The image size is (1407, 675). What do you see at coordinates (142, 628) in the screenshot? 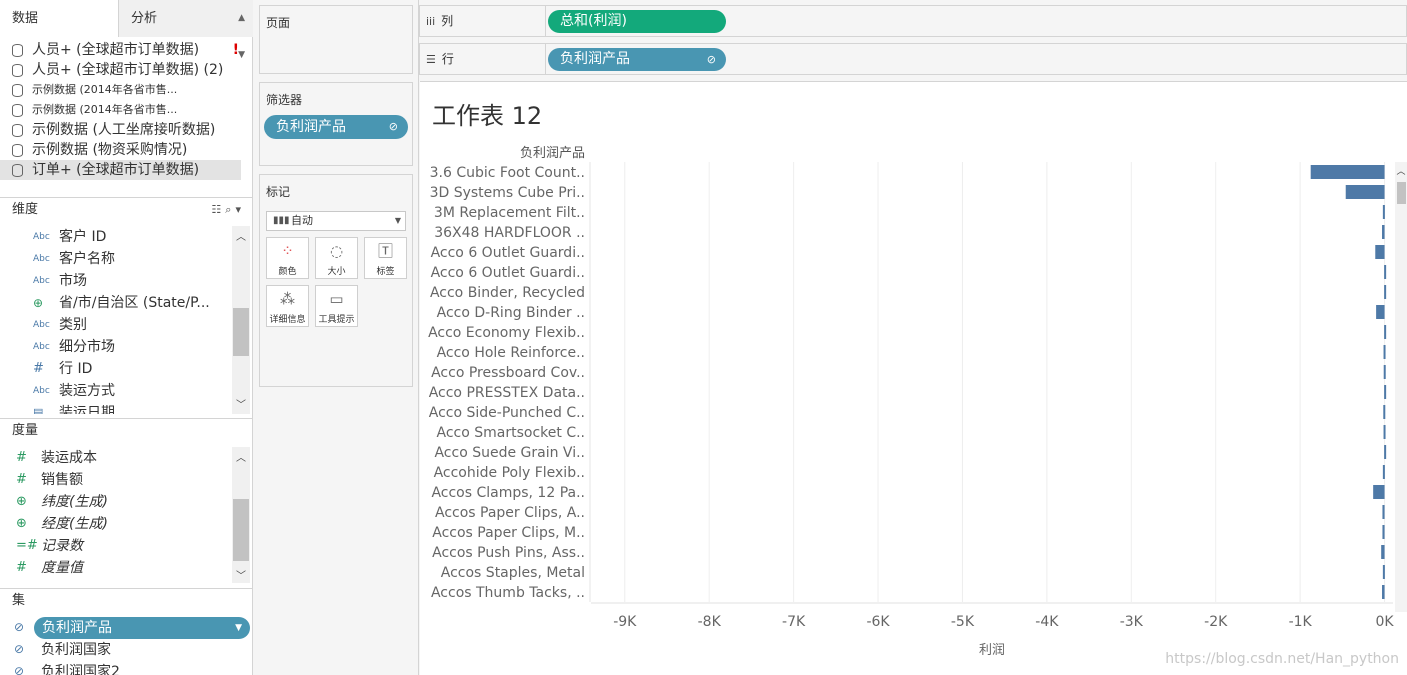
I see `set-item-negative-profit-products: 负利润产品 ▼` at bounding box center [142, 628].